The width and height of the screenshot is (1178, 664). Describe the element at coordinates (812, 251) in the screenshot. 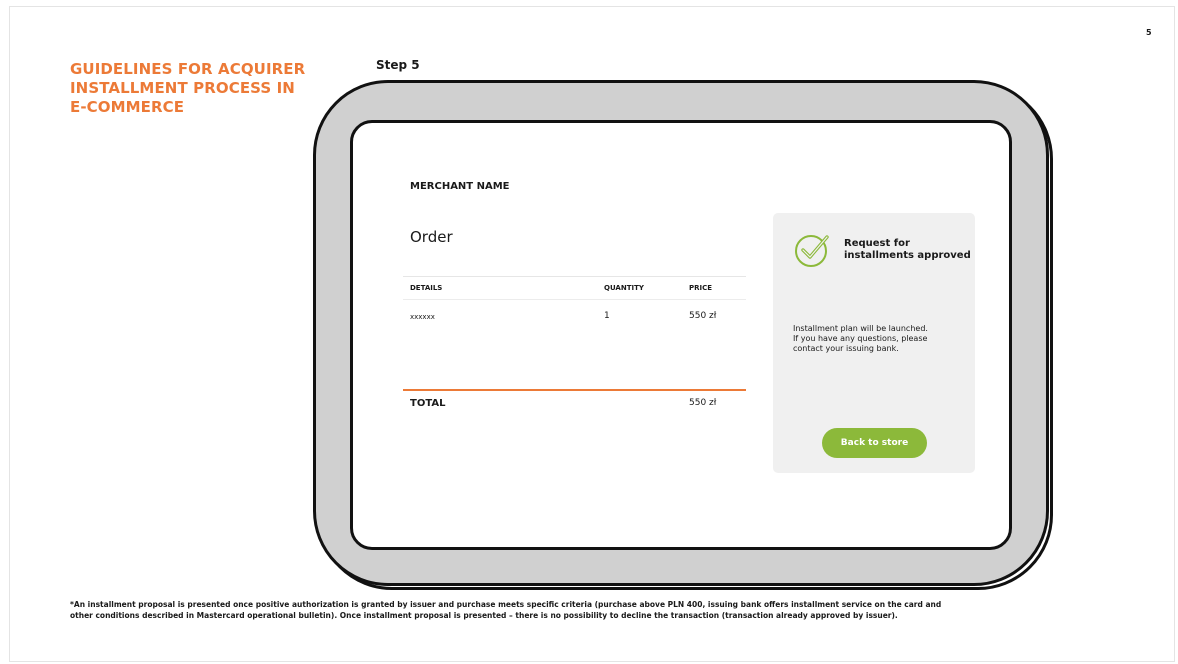

I see `check-circle-icon` at that location.